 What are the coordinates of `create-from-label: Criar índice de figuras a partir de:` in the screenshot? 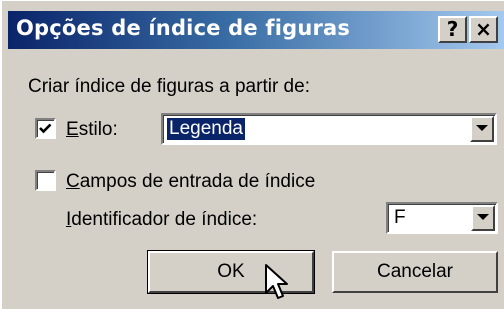 It's located at (169, 86).